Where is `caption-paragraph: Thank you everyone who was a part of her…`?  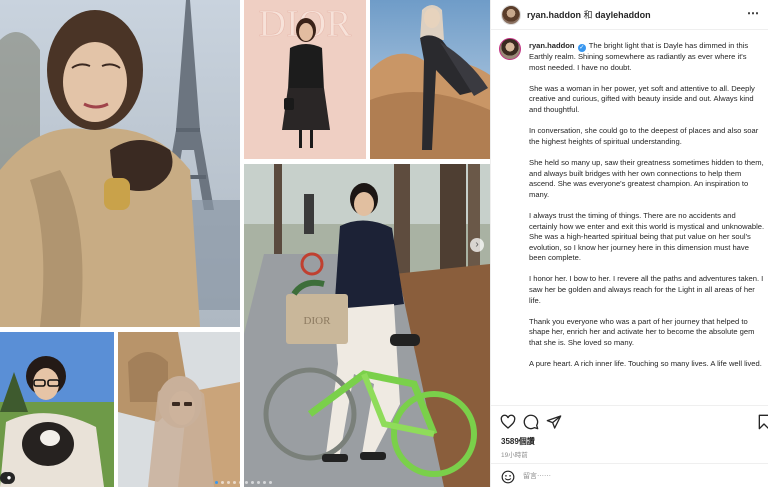 caption-paragraph: Thank you everyone who was a part of her… is located at coordinates (642, 332).